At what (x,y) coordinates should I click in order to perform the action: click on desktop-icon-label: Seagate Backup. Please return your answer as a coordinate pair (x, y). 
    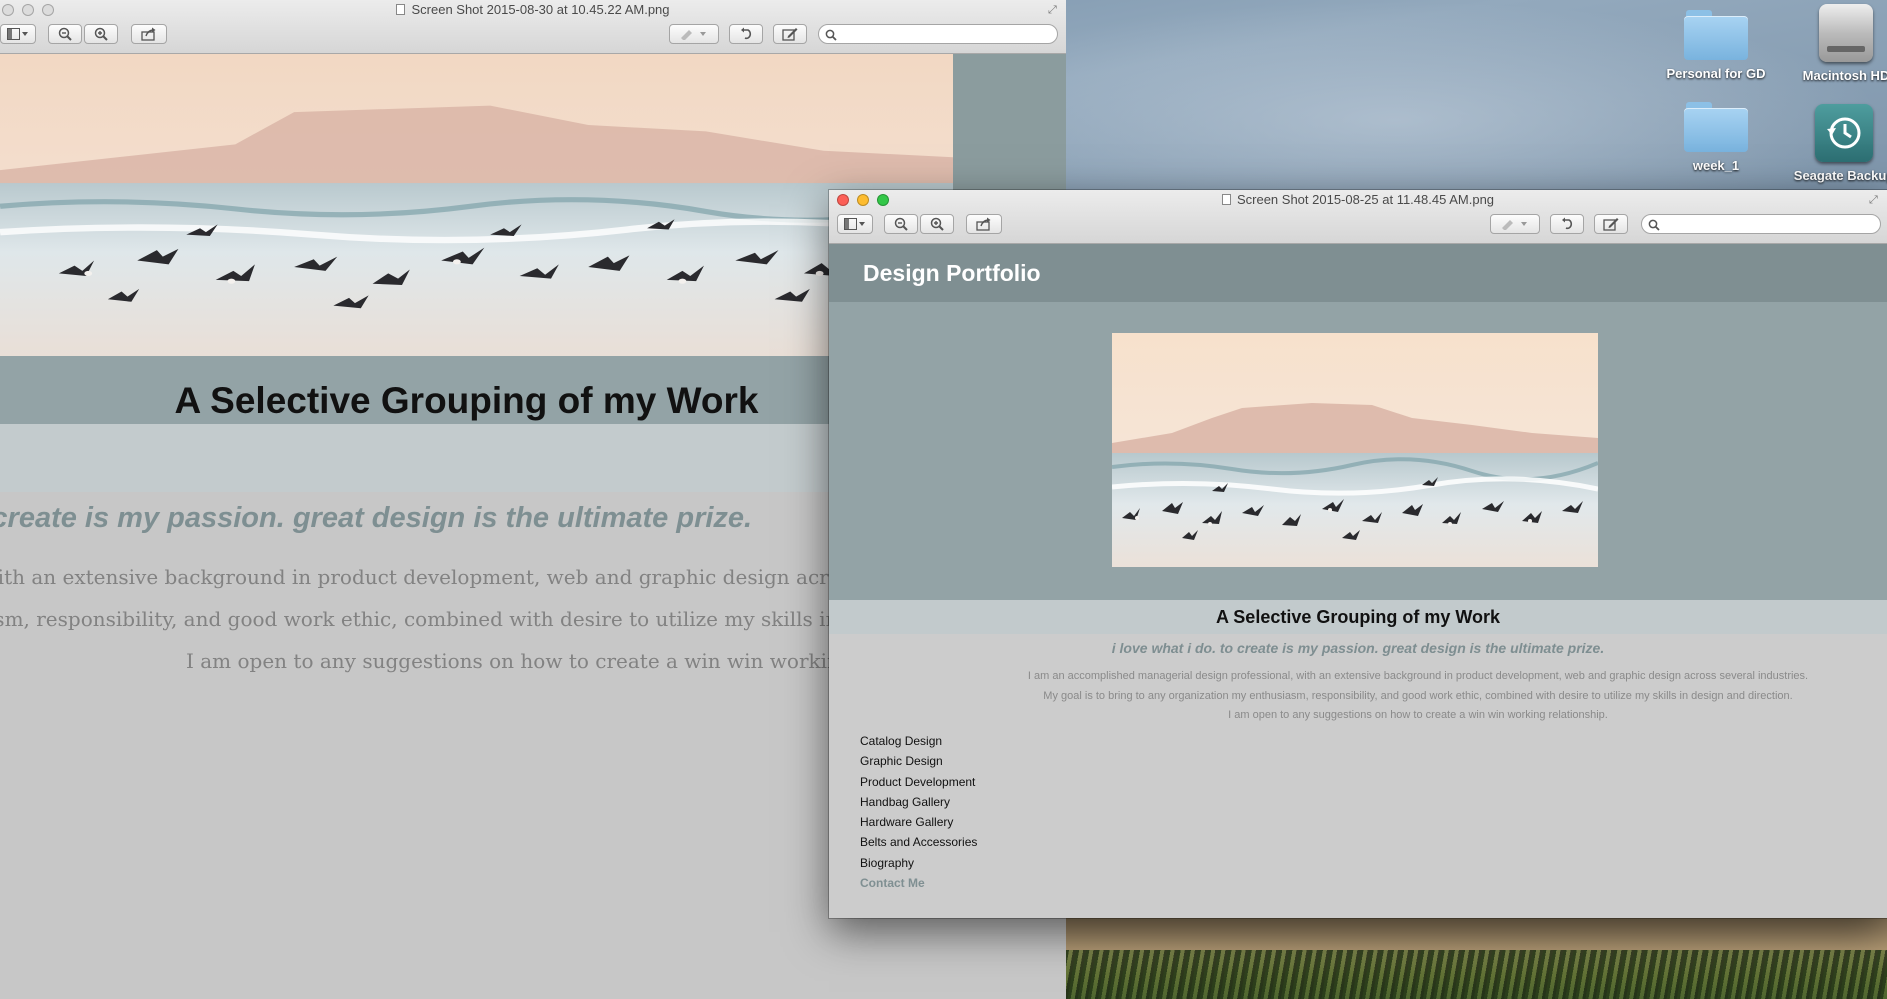
    Looking at the image, I should click on (1840, 175).